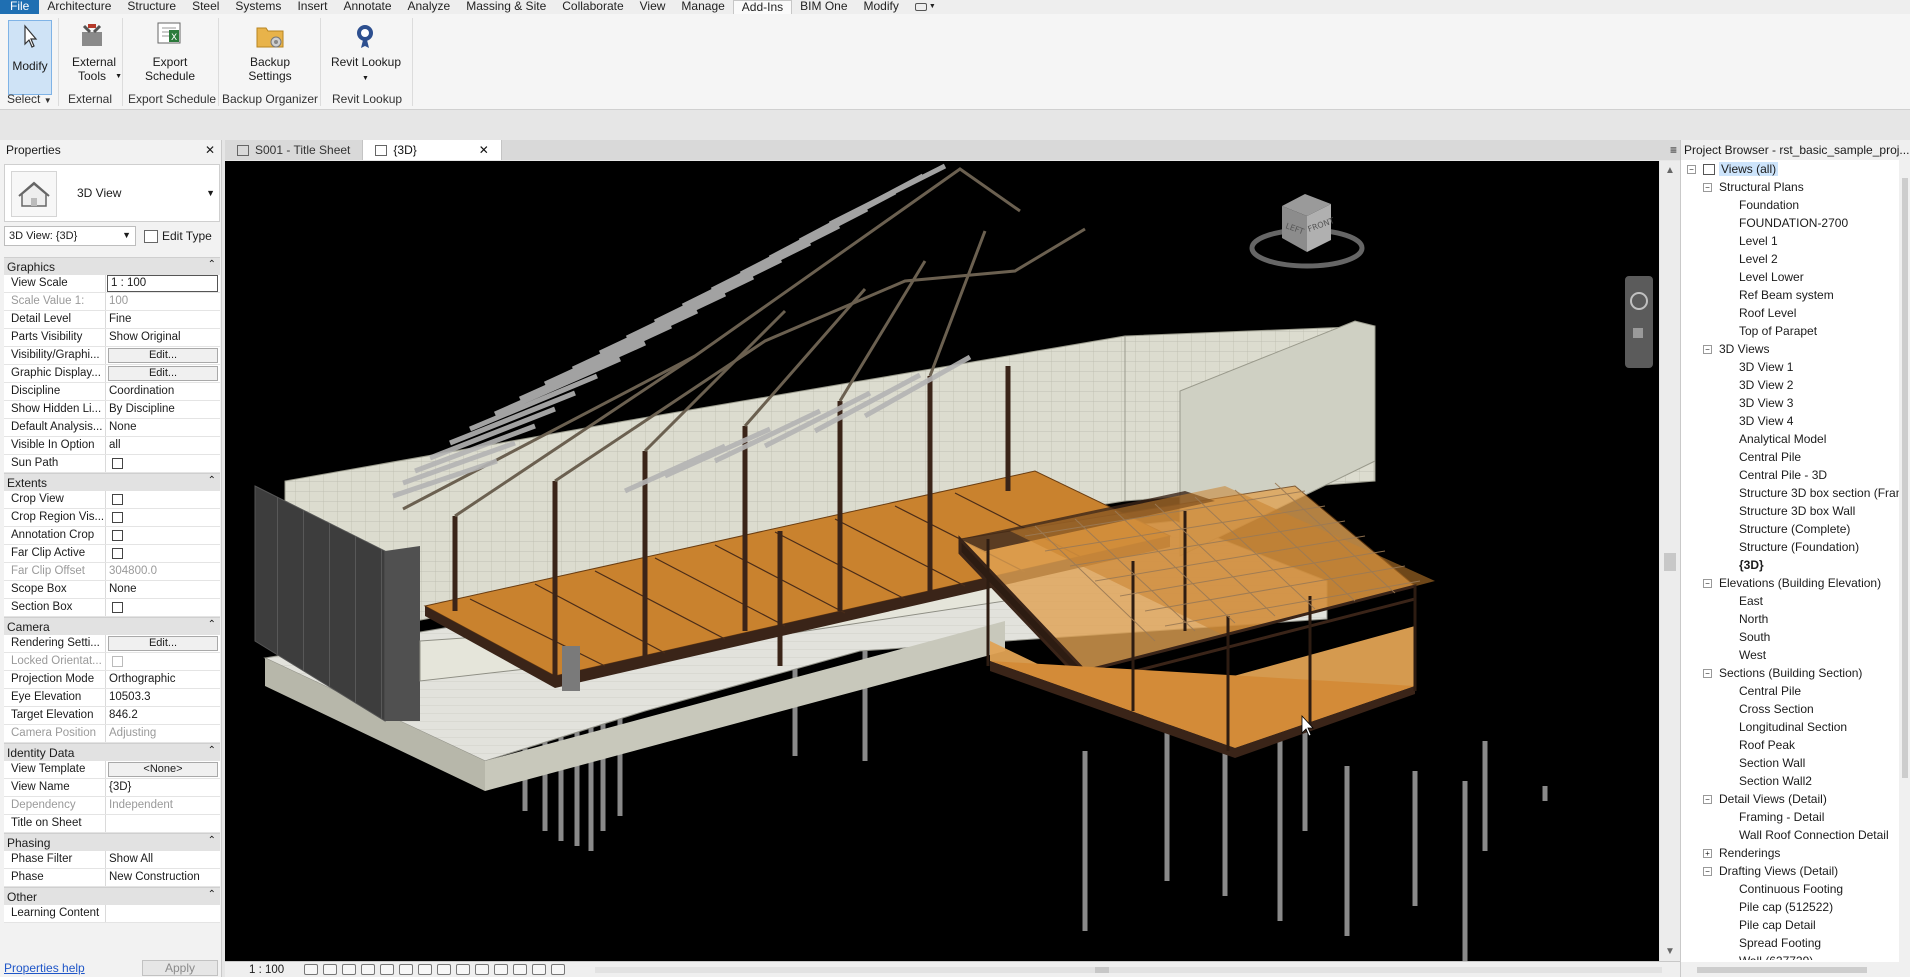 The height and width of the screenshot is (977, 1910). What do you see at coordinates (44, 968) in the screenshot?
I see `properties-help-link: Properties help` at bounding box center [44, 968].